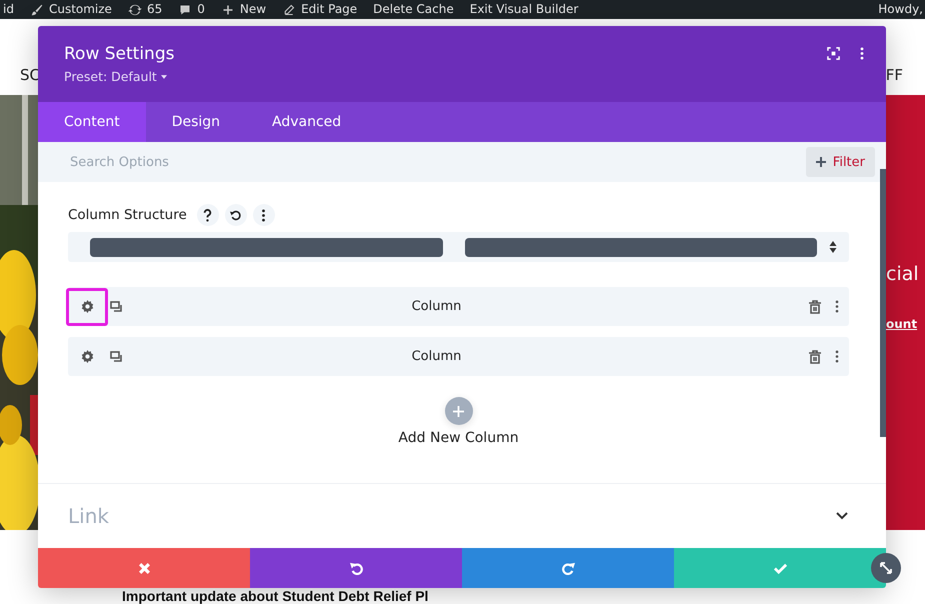  What do you see at coordinates (87, 307) in the screenshot?
I see `column-settings-icon` at bounding box center [87, 307].